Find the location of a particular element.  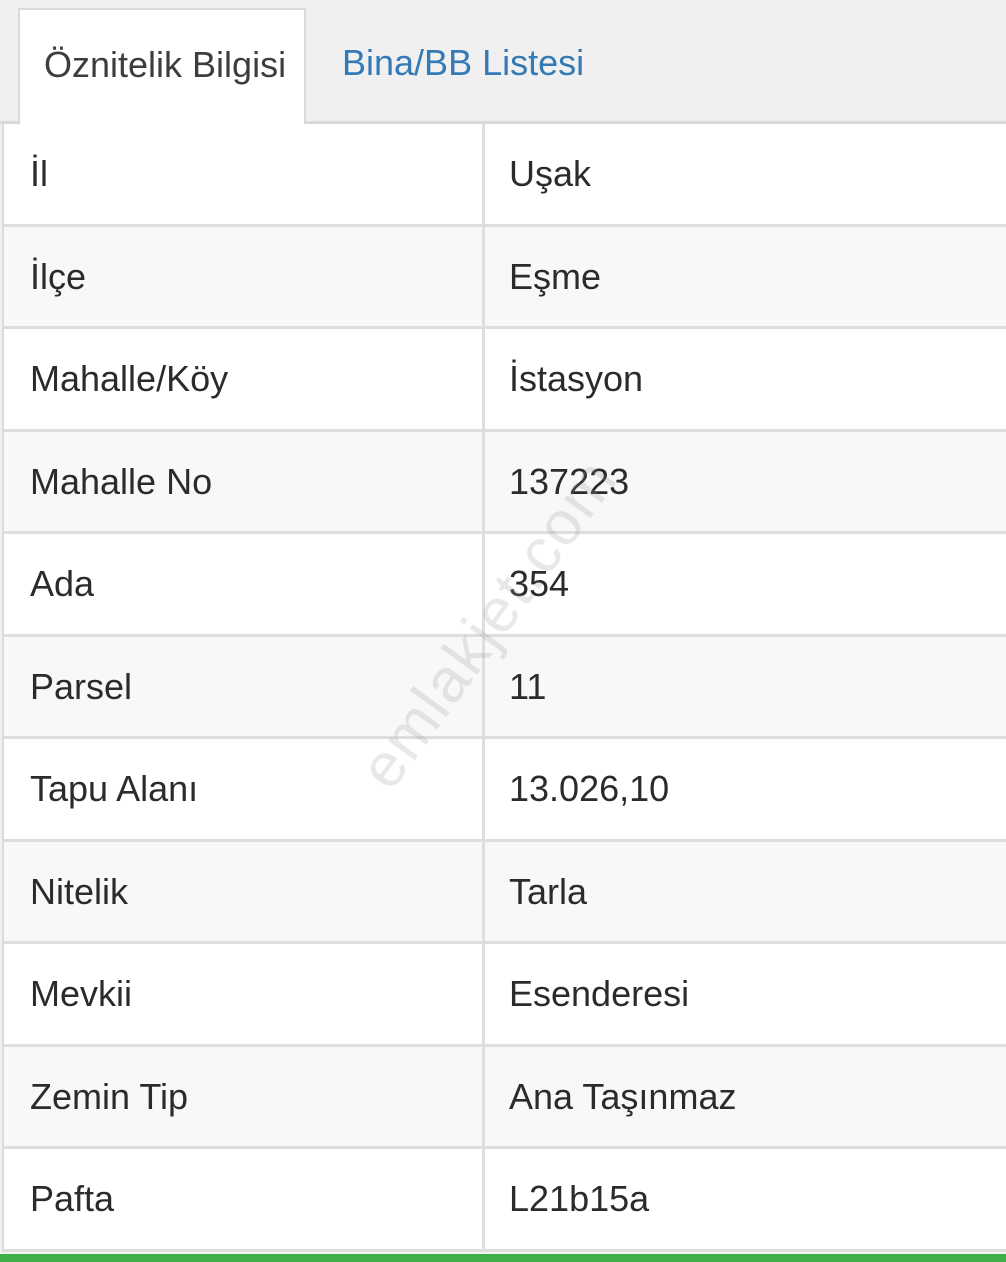

row-value: L21b15a is located at coordinates (579, 1198).